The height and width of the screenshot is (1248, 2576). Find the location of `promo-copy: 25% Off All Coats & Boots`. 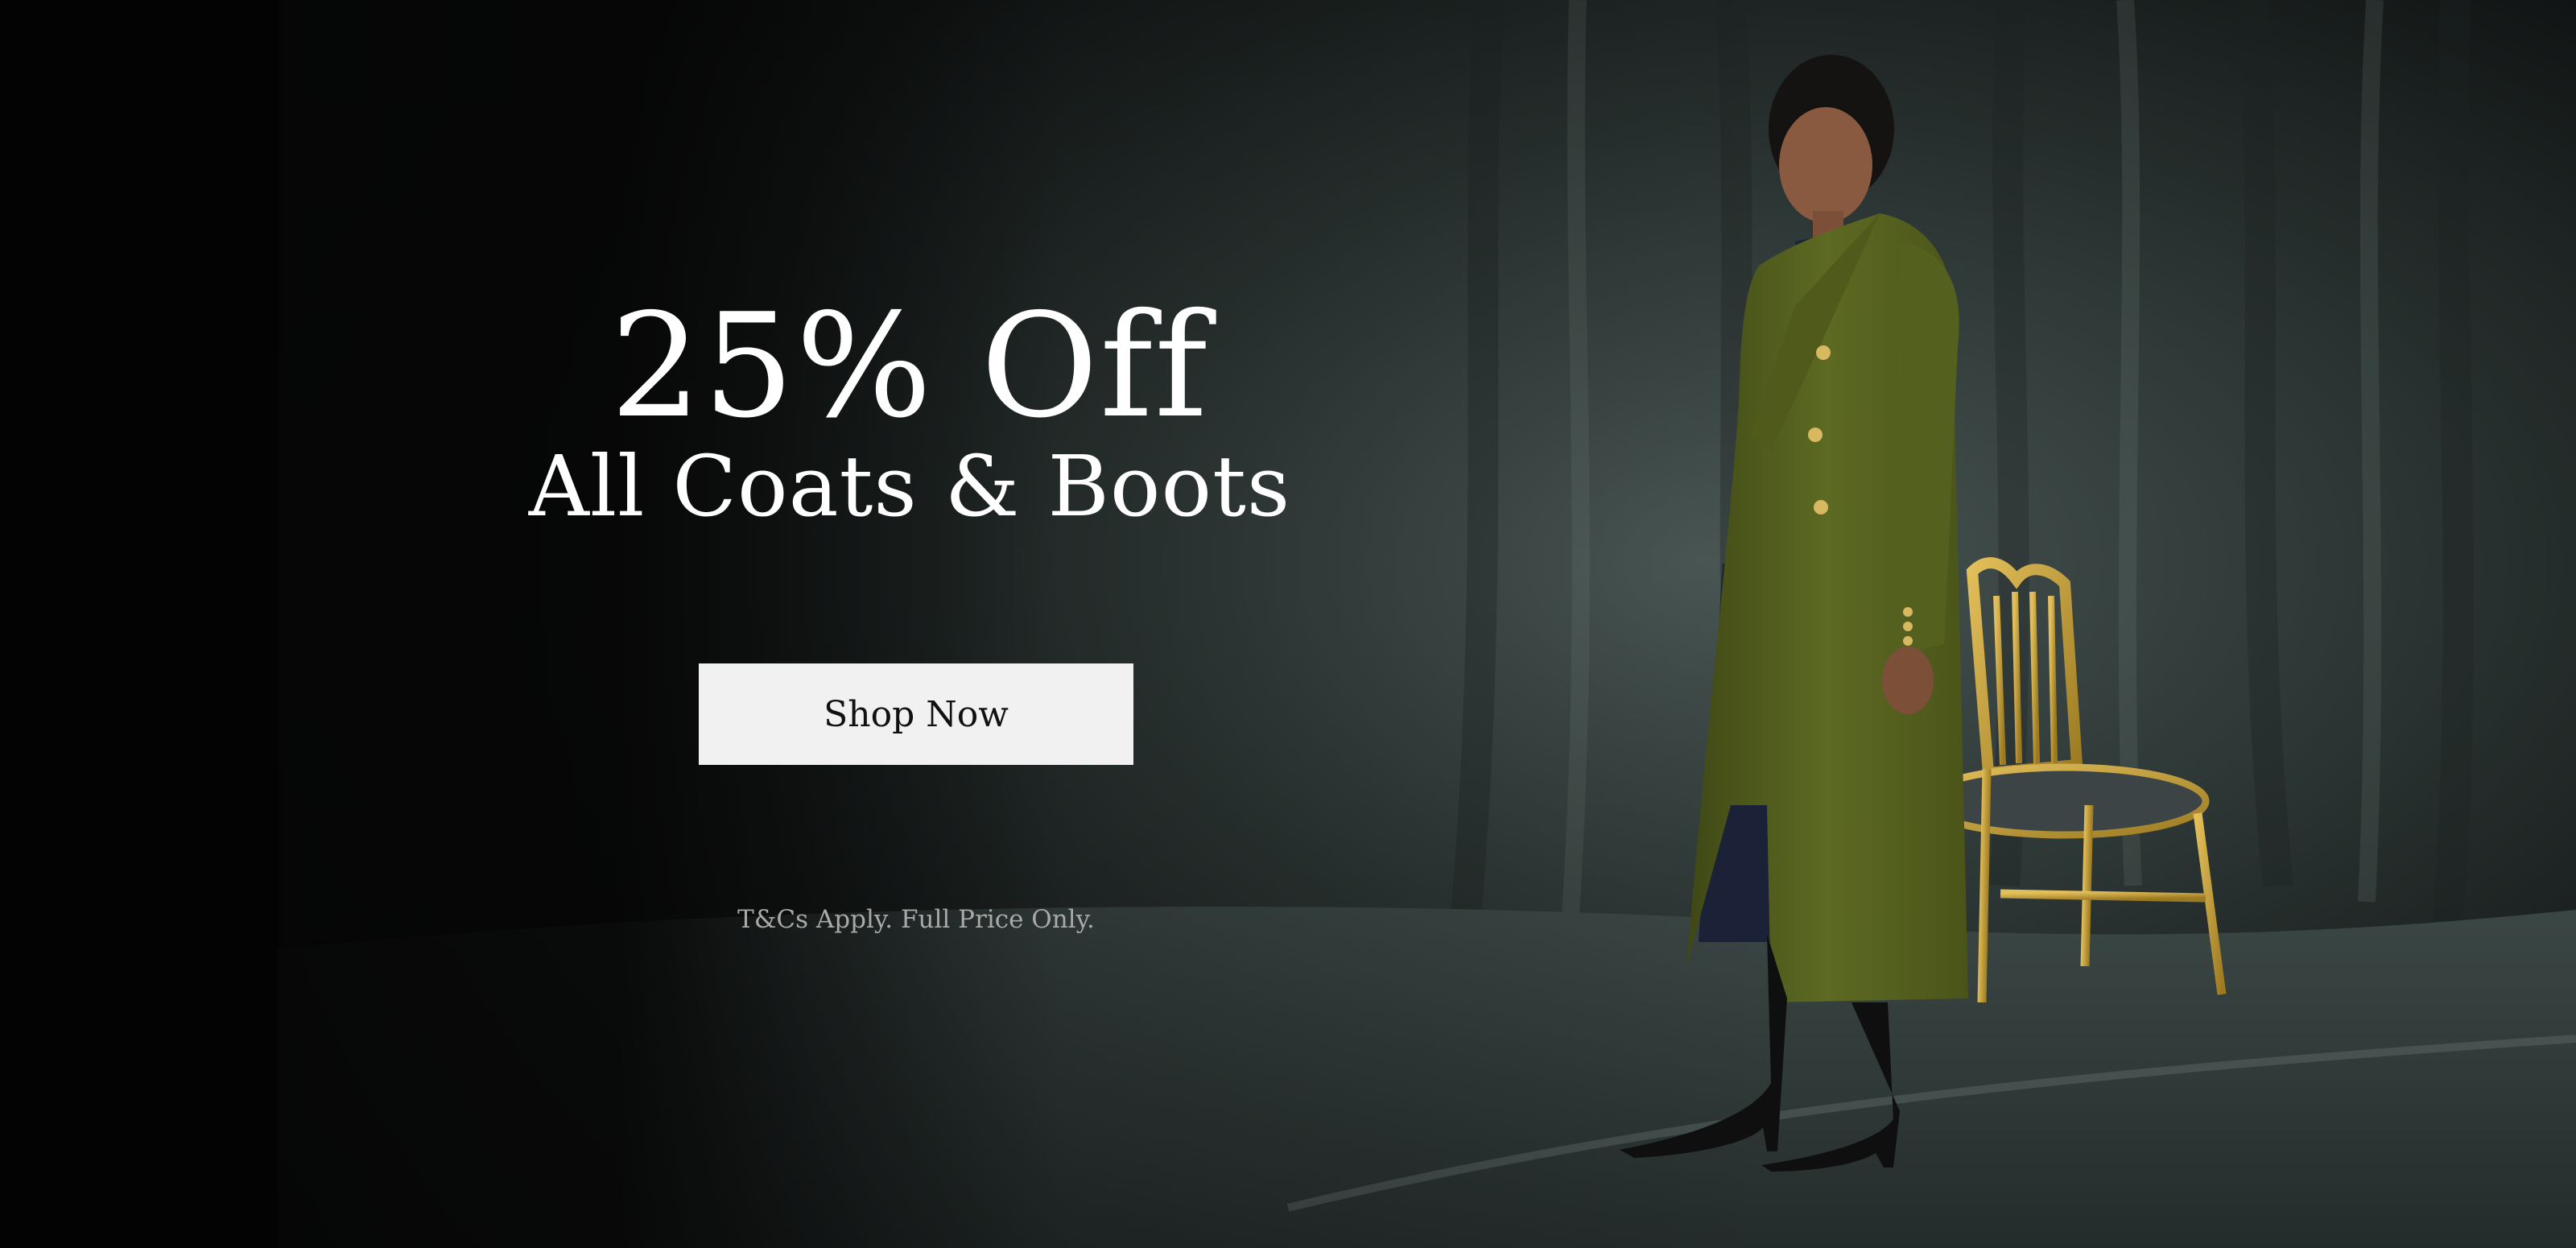

promo-copy: 25% Off All Coats & Boots is located at coordinates (909, 412).